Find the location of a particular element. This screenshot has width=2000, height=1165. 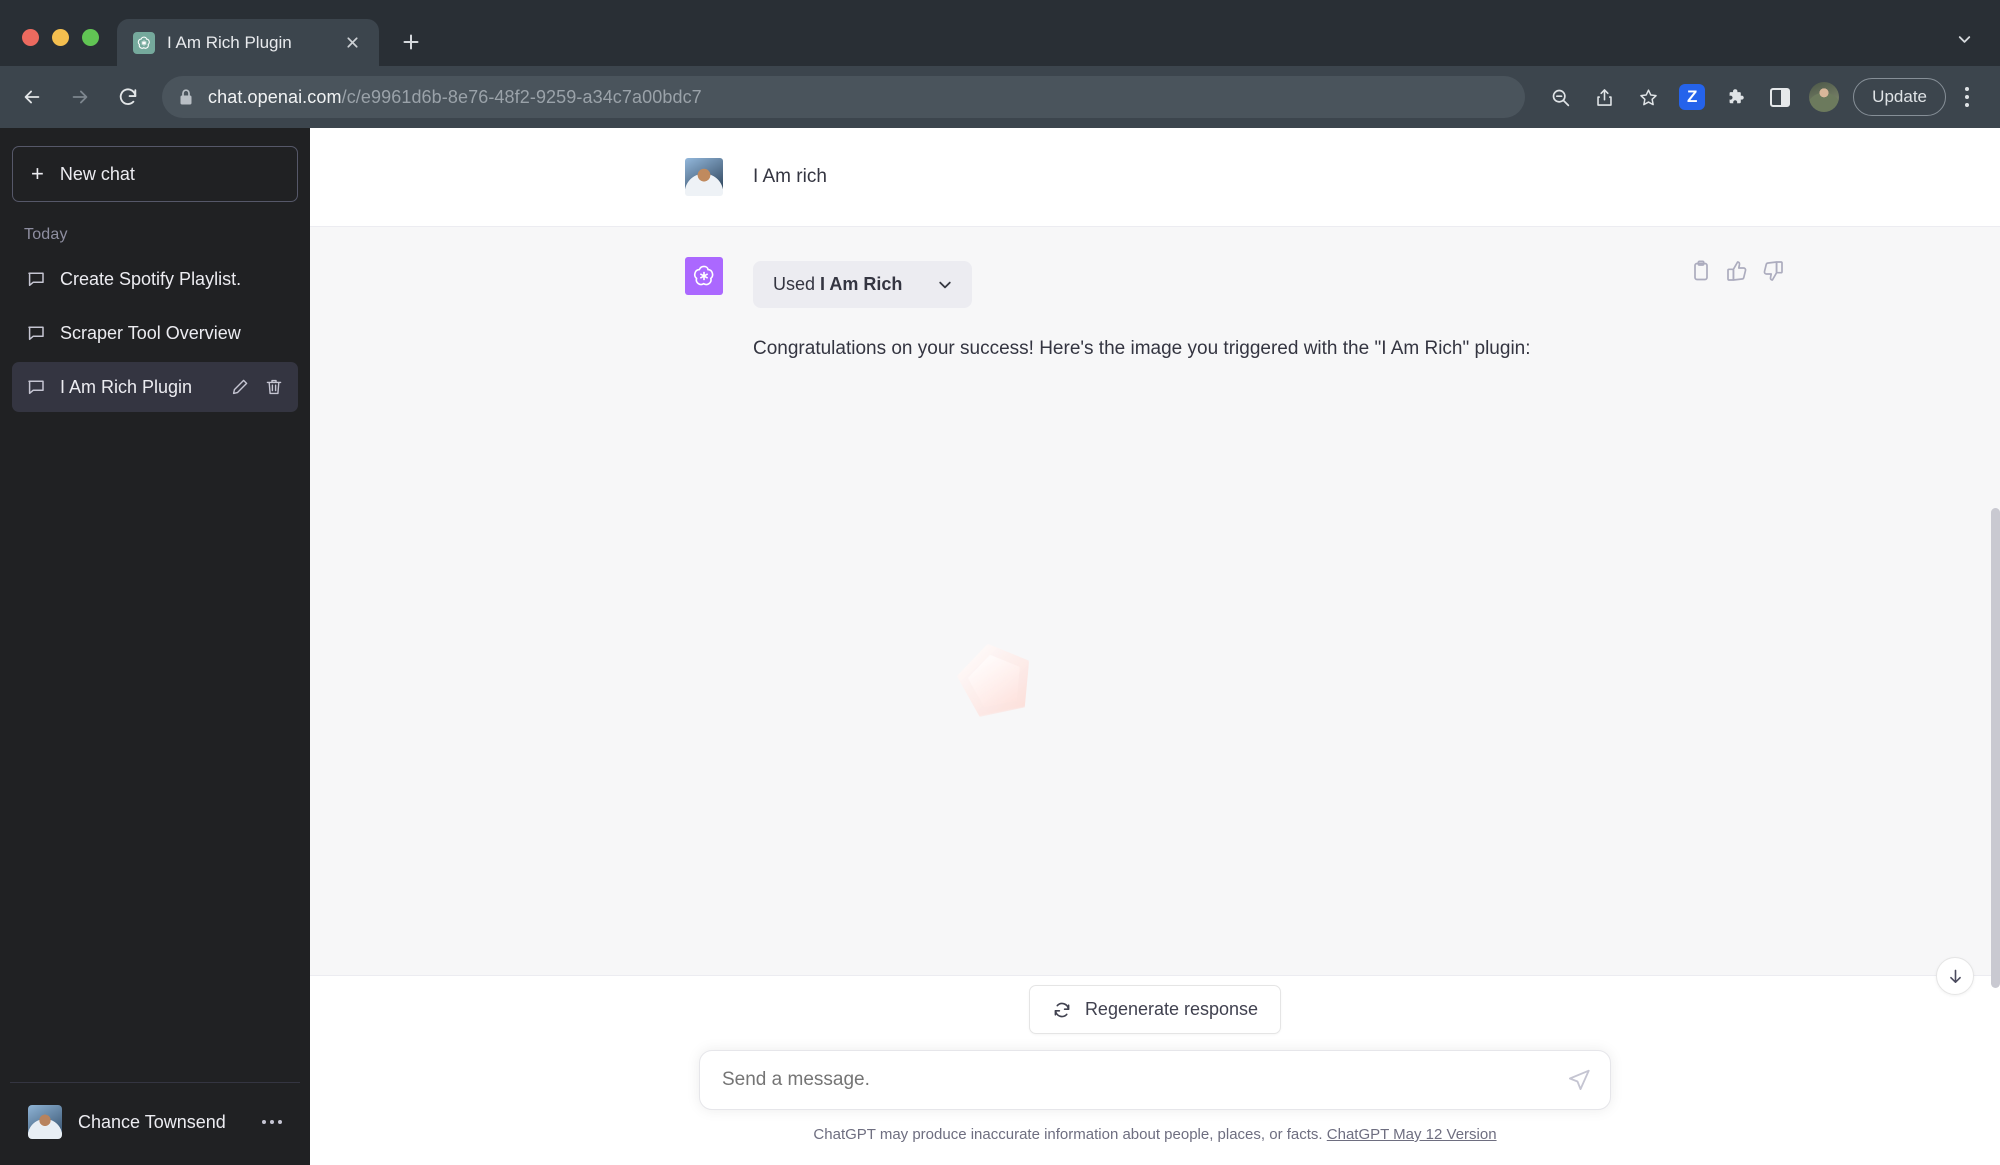

sidebar-item-i-am-rich-plugin: I Am Rich Plugin is located at coordinates (155, 387).